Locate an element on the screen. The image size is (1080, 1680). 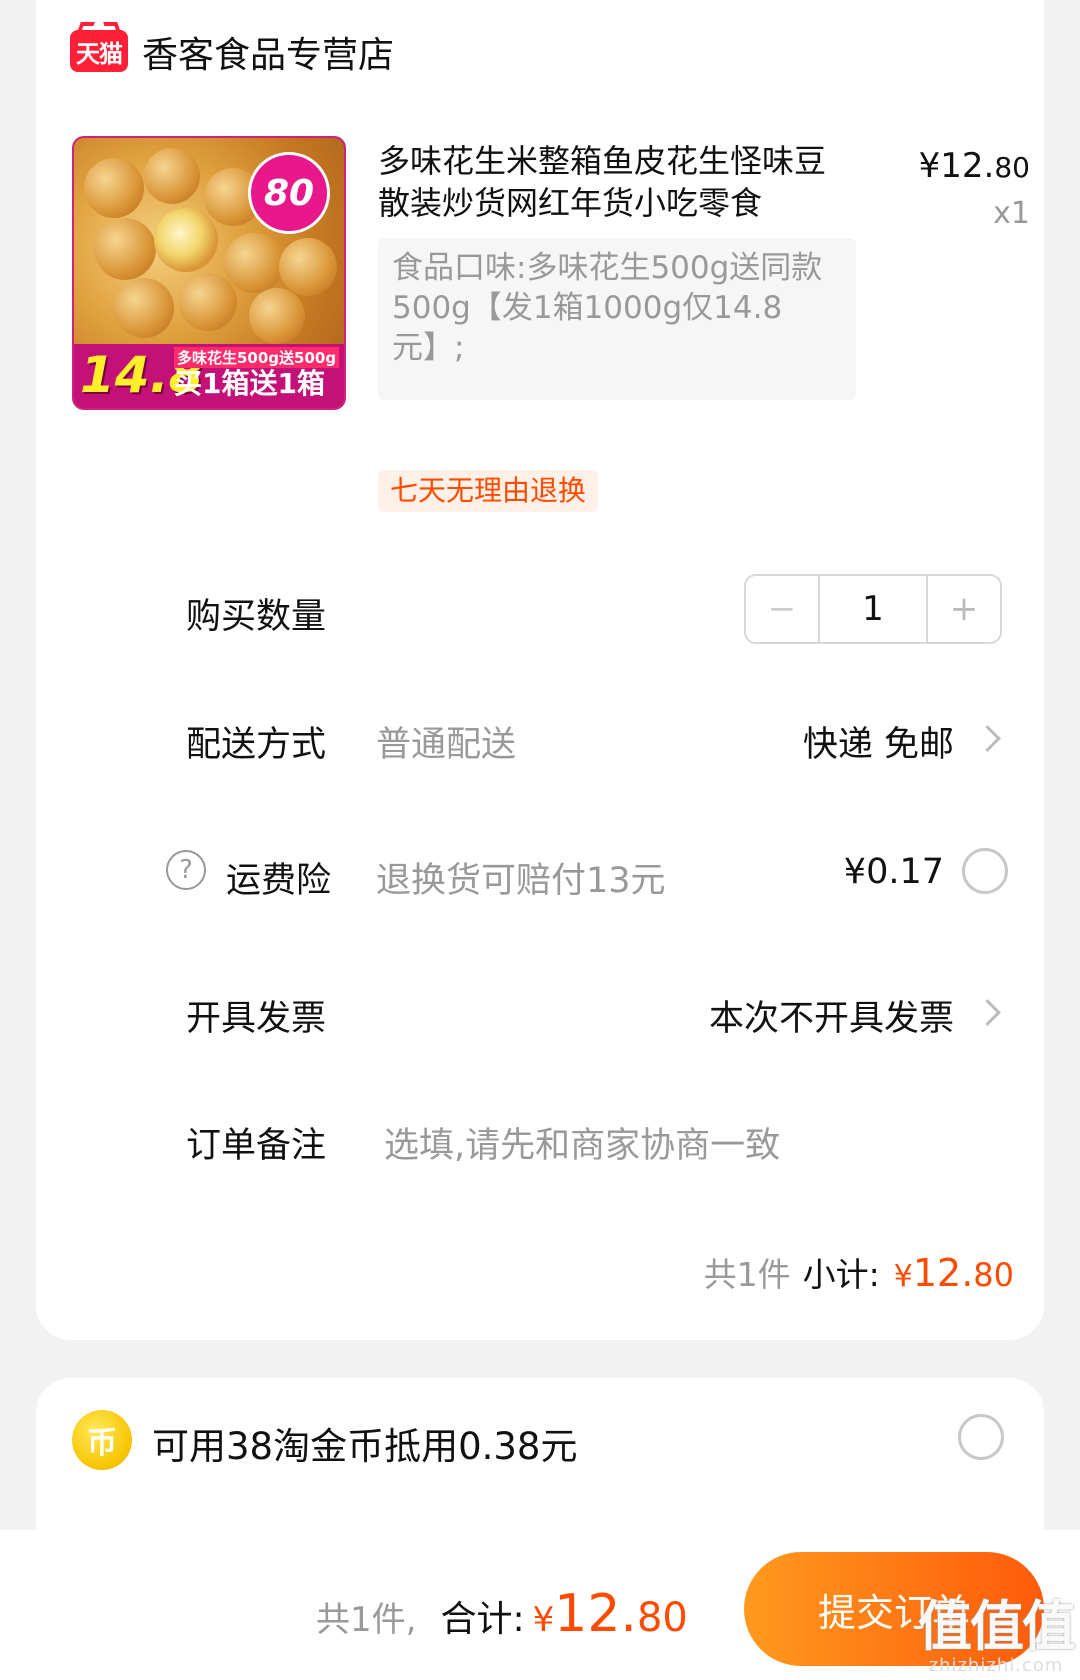
quantity-label: 购买数量 is located at coordinates (256, 617).